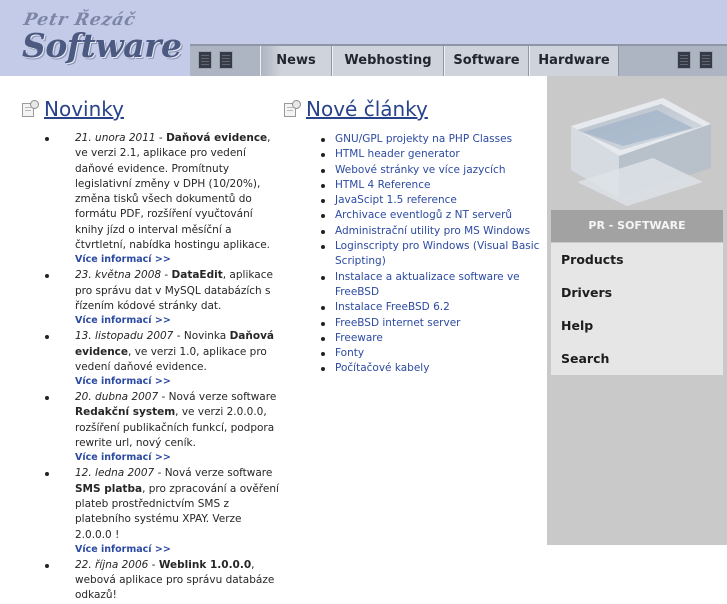 This screenshot has width=727, height=604. I want to click on article-item: Instalace FreeBSD 6.2, so click(430, 307).